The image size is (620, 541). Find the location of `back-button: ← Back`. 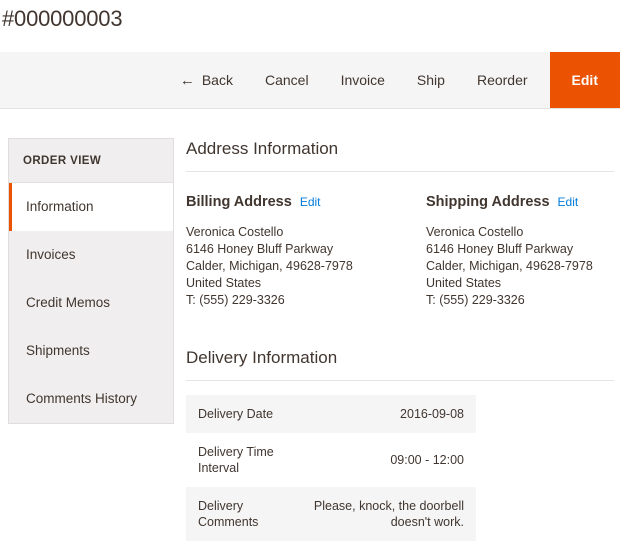

back-button: ← Back is located at coordinates (209, 80).